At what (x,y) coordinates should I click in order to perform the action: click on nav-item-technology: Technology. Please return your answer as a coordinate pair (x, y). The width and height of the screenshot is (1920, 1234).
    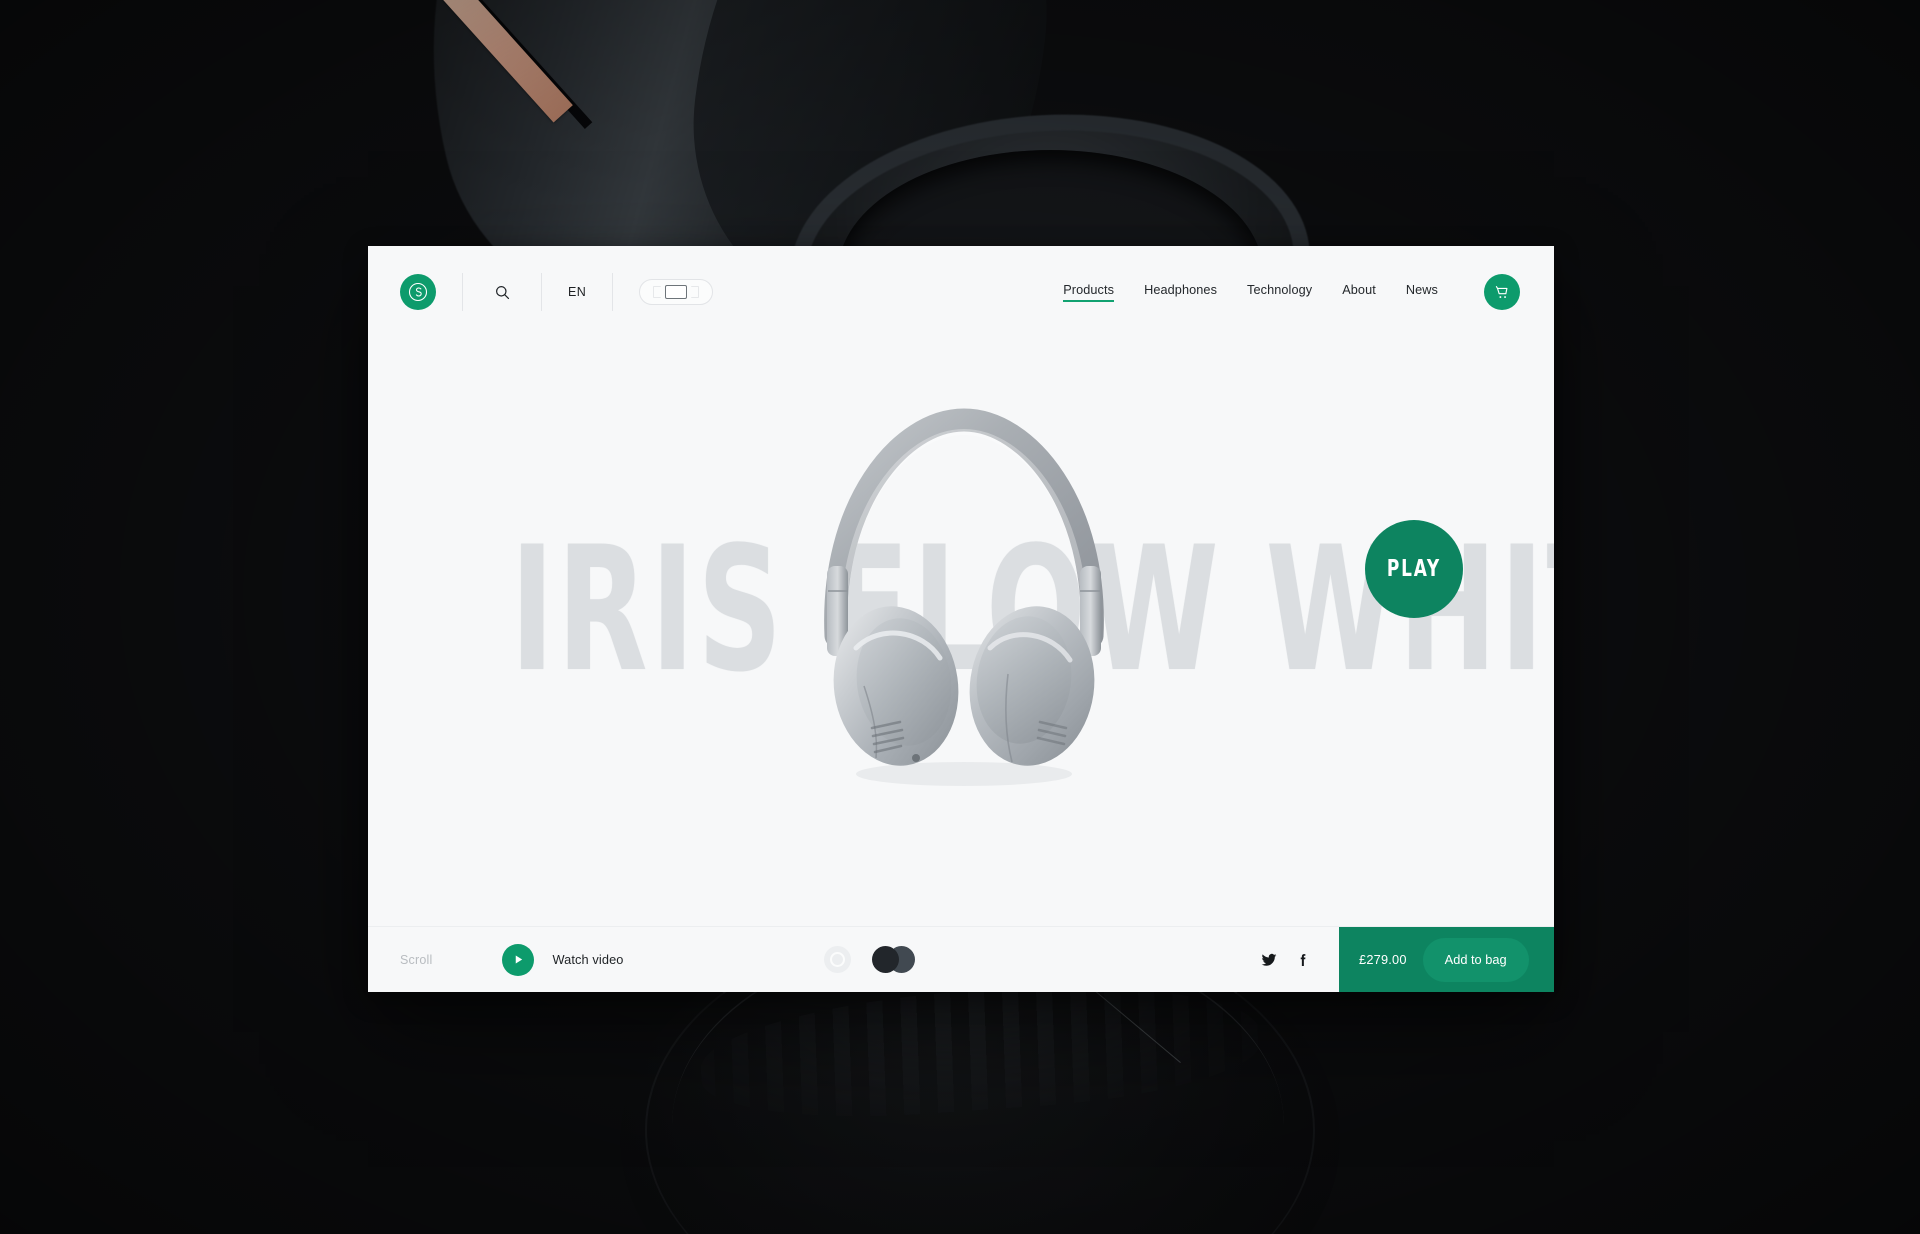
    Looking at the image, I should click on (1279, 292).